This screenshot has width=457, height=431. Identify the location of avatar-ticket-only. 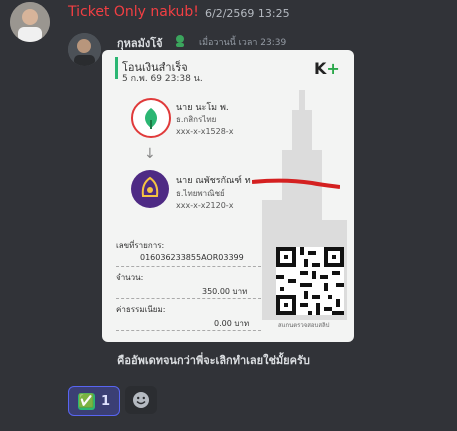
(30, 22).